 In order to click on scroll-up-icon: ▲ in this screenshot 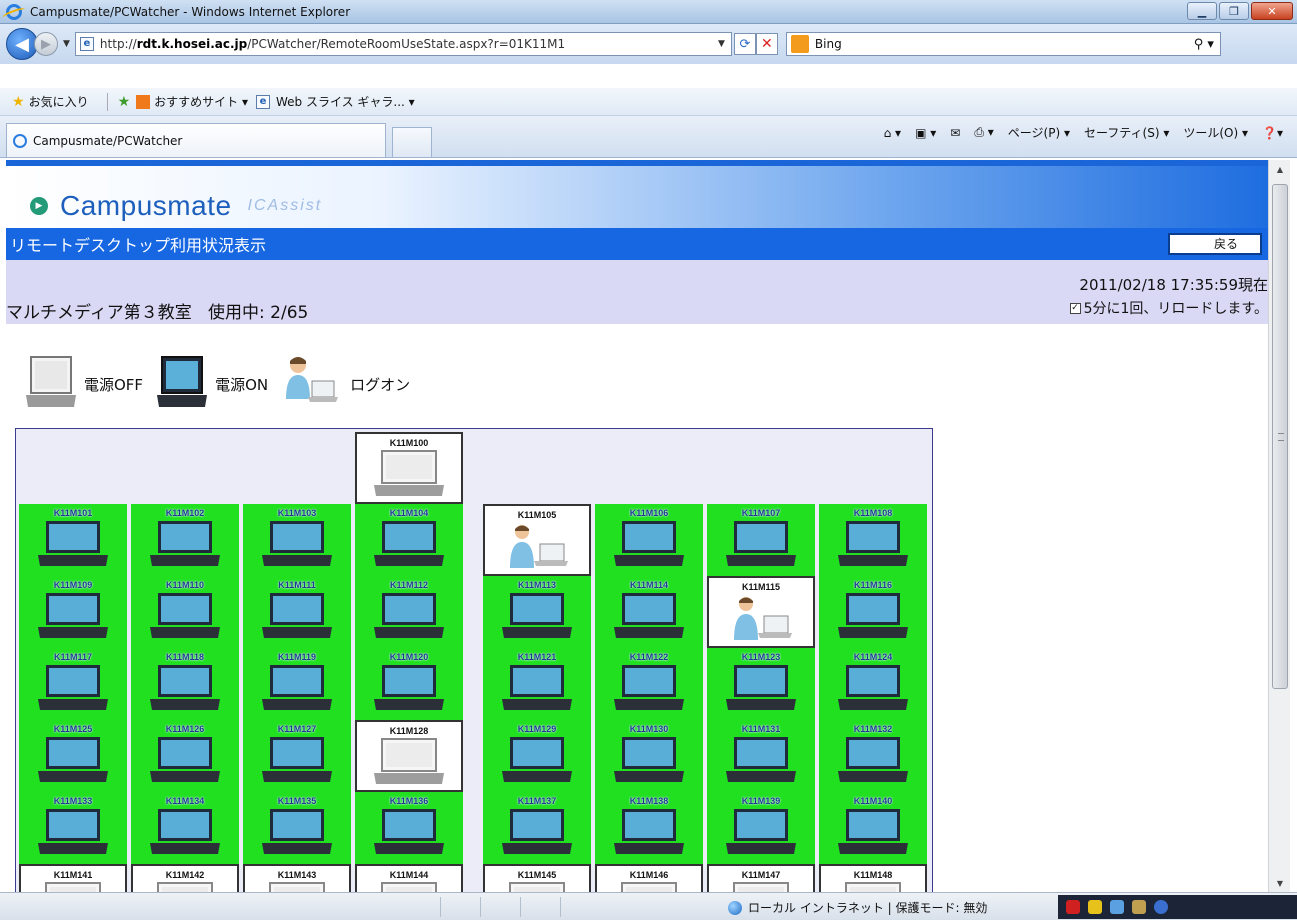, I will do `click(1280, 169)`.